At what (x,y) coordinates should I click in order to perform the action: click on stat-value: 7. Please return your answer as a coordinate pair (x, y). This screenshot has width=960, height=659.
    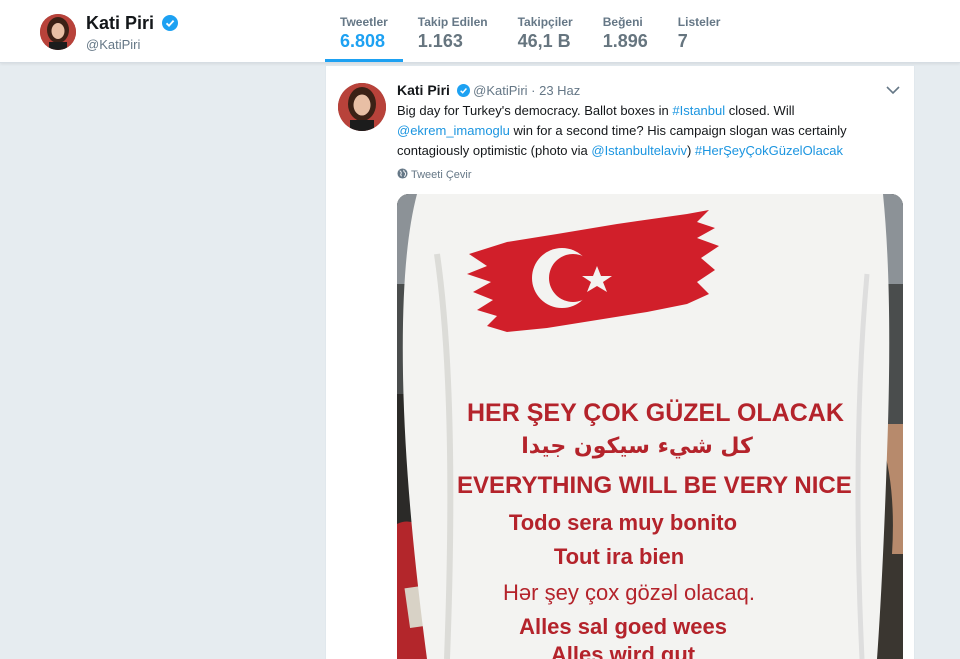
    Looking at the image, I should click on (682, 41).